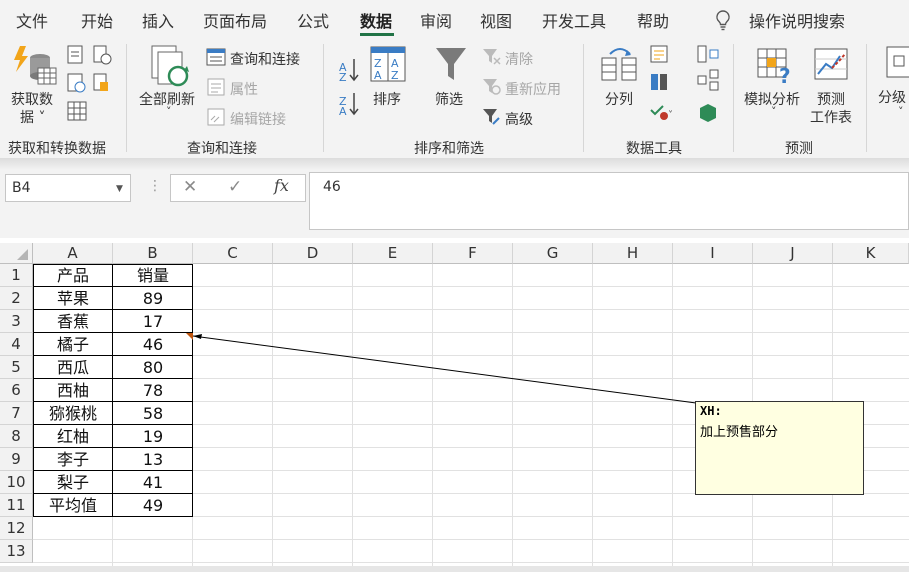 The width and height of the screenshot is (909, 572). Describe the element at coordinates (711, 411) in the screenshot. I see `comment-author: XH:` at that location.